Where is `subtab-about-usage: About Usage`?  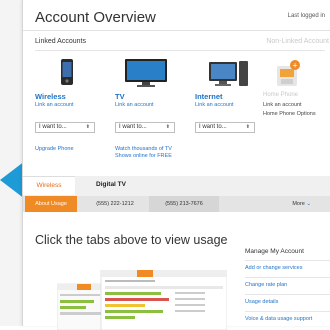 subtab-about-usage: About Usage is located at coordinates (51, 204).